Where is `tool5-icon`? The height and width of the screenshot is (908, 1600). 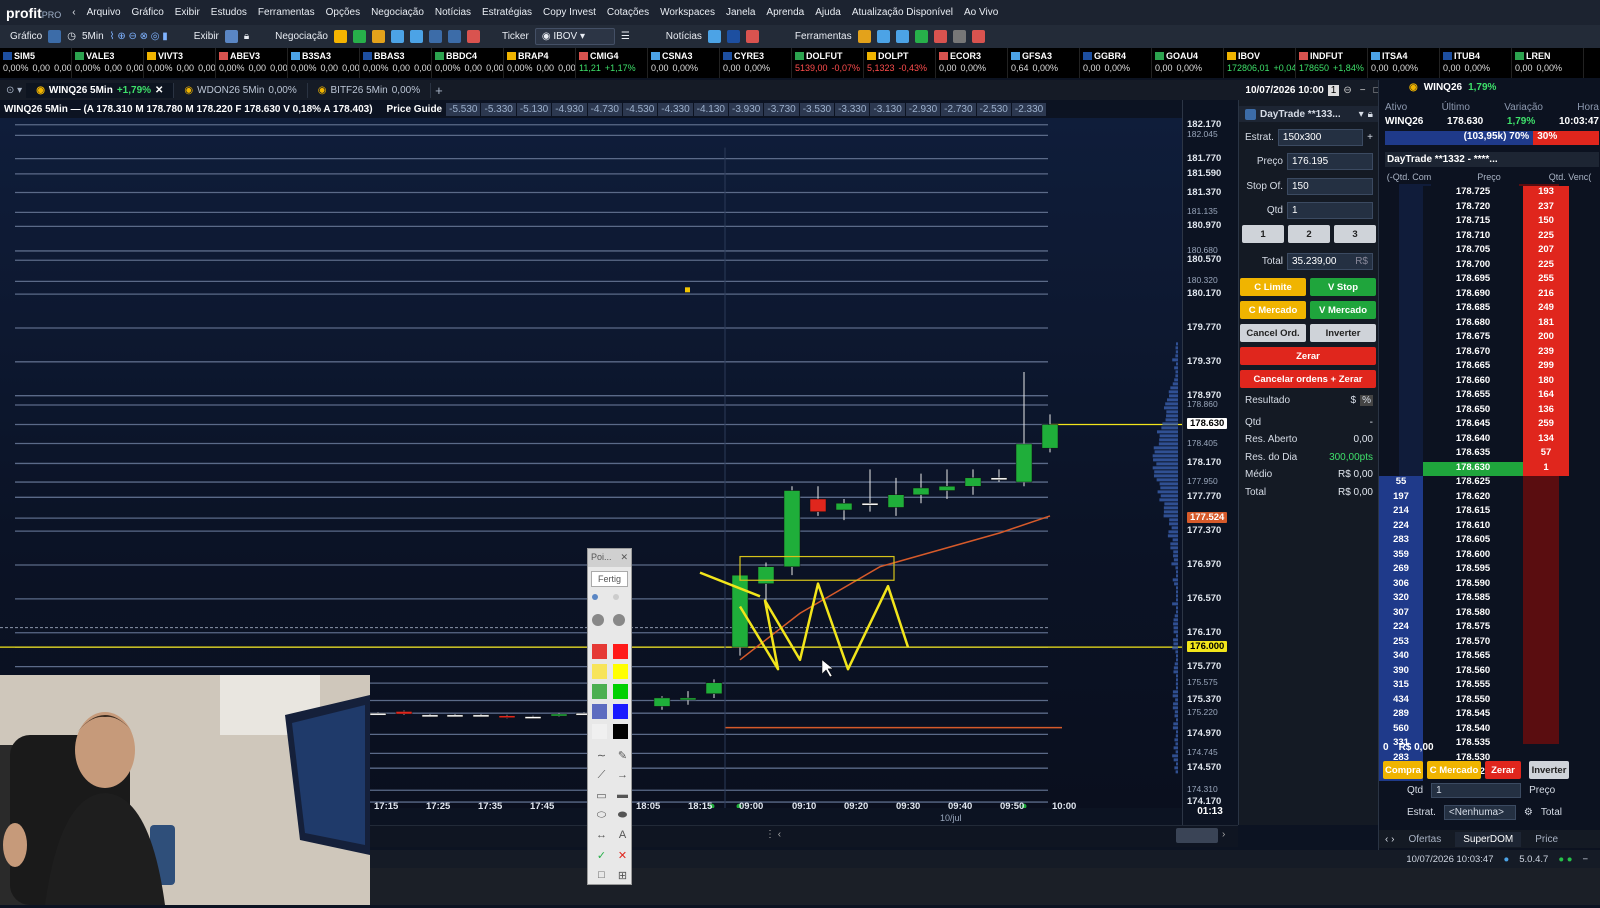 tool5-icon is located at coordinates (940, 36).